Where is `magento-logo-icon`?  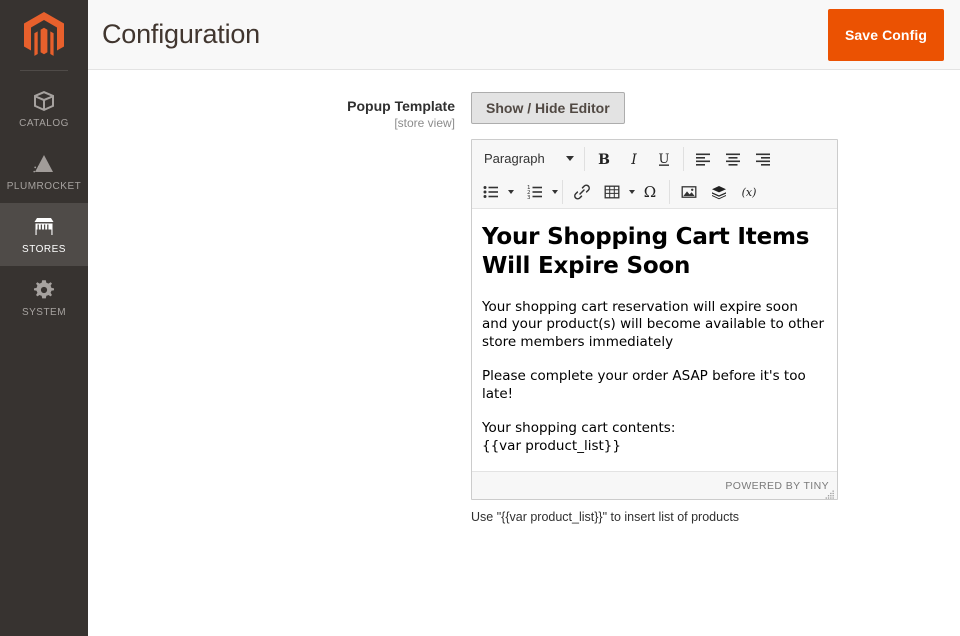 magento-logo-icon is located at coordinates (44, 35).